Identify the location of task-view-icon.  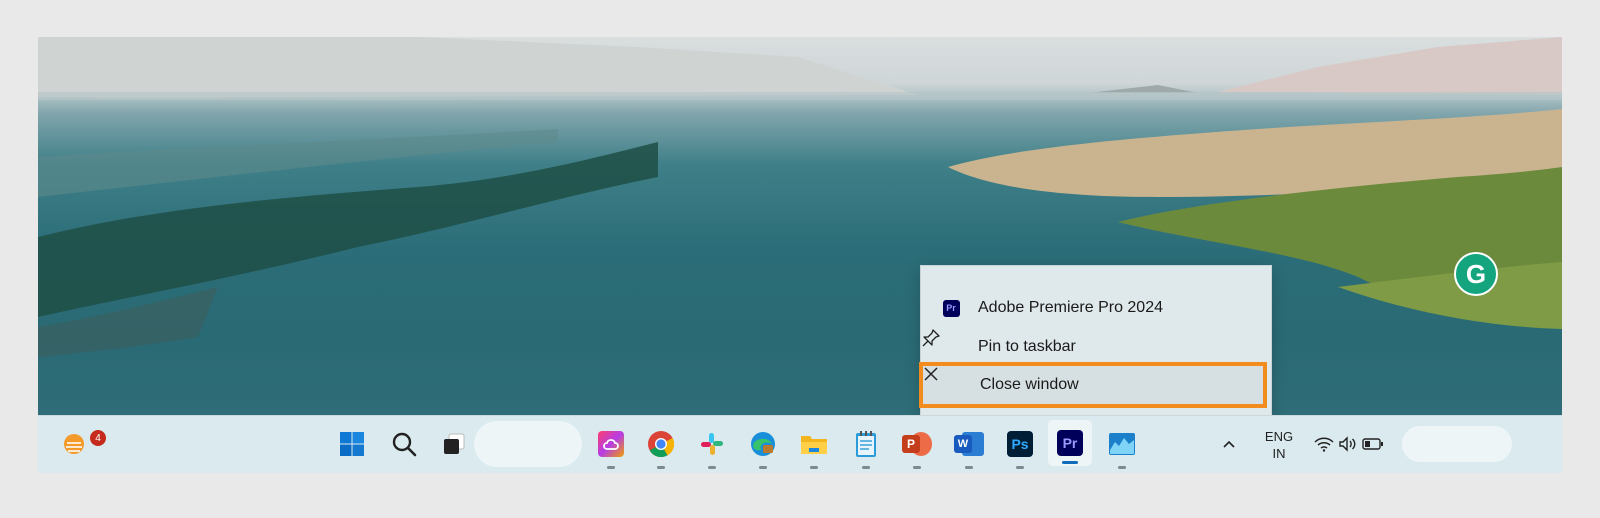
(454, 443).